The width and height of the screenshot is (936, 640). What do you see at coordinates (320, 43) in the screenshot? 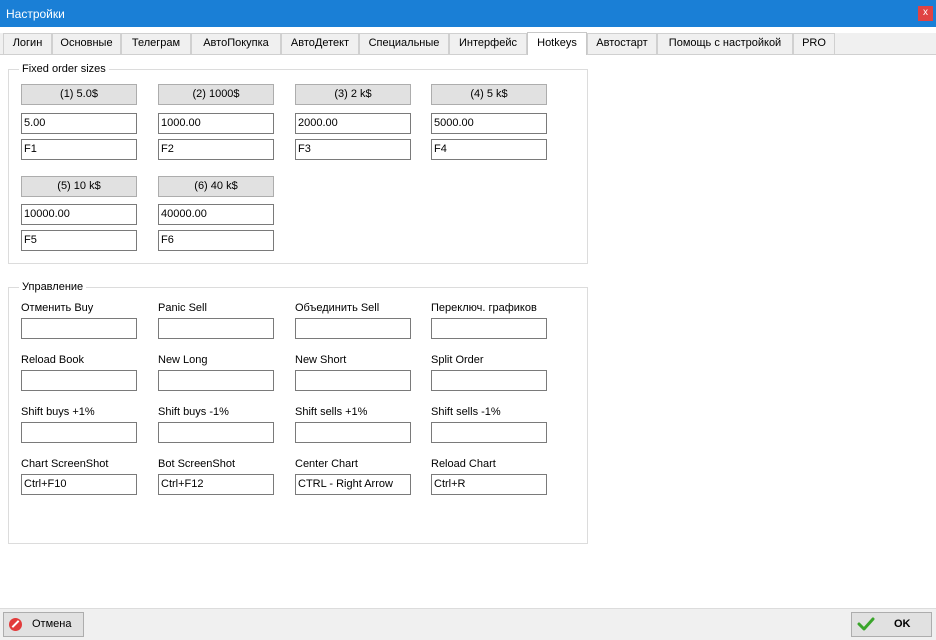
I see `tab-autodetect: АвтоДетект` at bounding box center [320, 43].